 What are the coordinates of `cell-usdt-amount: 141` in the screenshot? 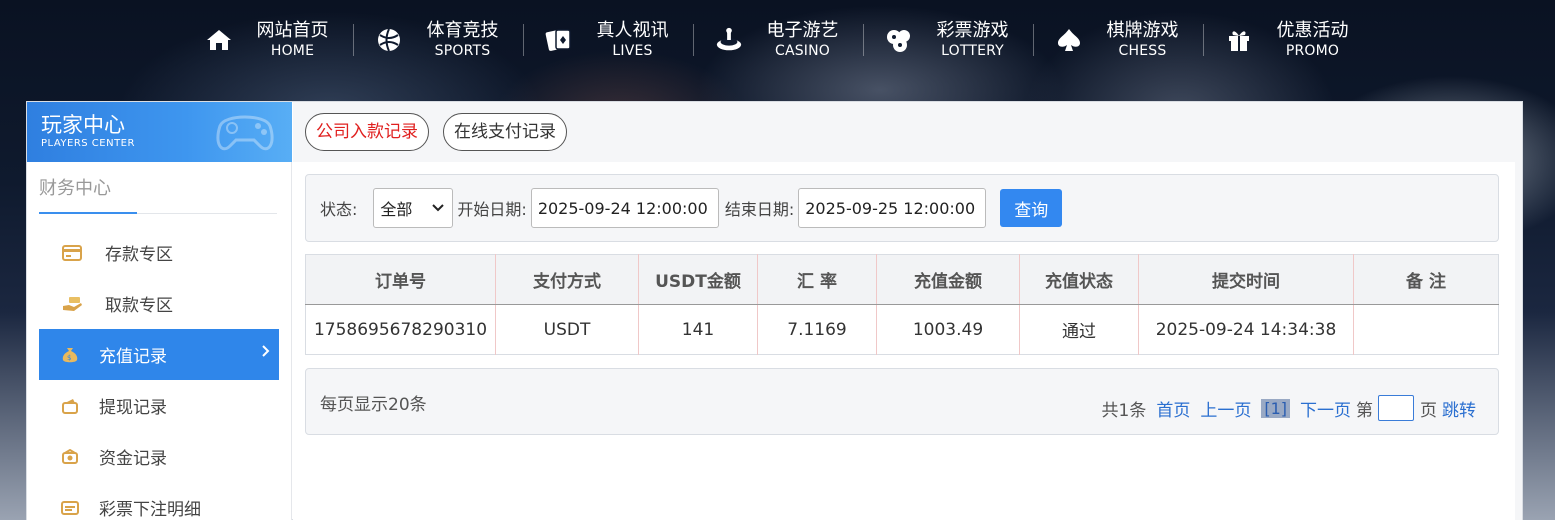 It's located at (698, 329).